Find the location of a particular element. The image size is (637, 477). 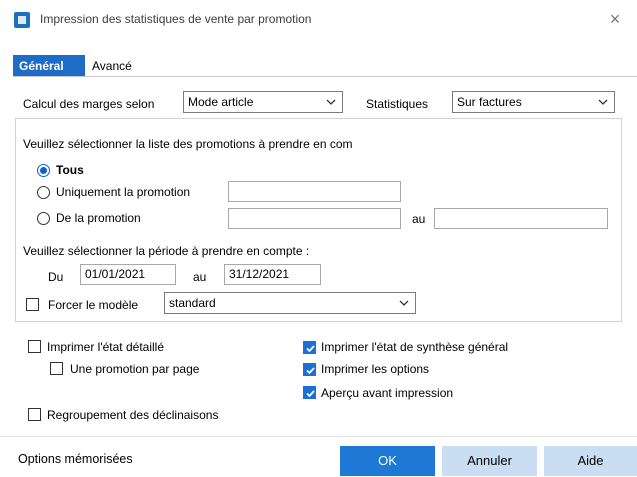

ok-button: OK is located at coordinates (387, 461).